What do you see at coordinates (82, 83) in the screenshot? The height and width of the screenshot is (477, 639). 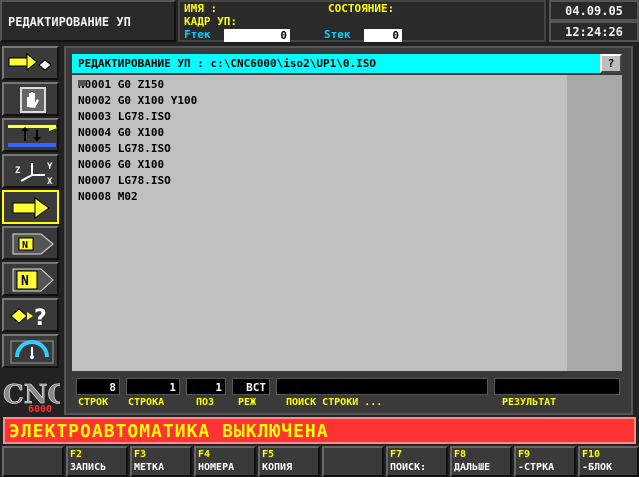 I see `text-cursor` at bounding box center [82, 83].